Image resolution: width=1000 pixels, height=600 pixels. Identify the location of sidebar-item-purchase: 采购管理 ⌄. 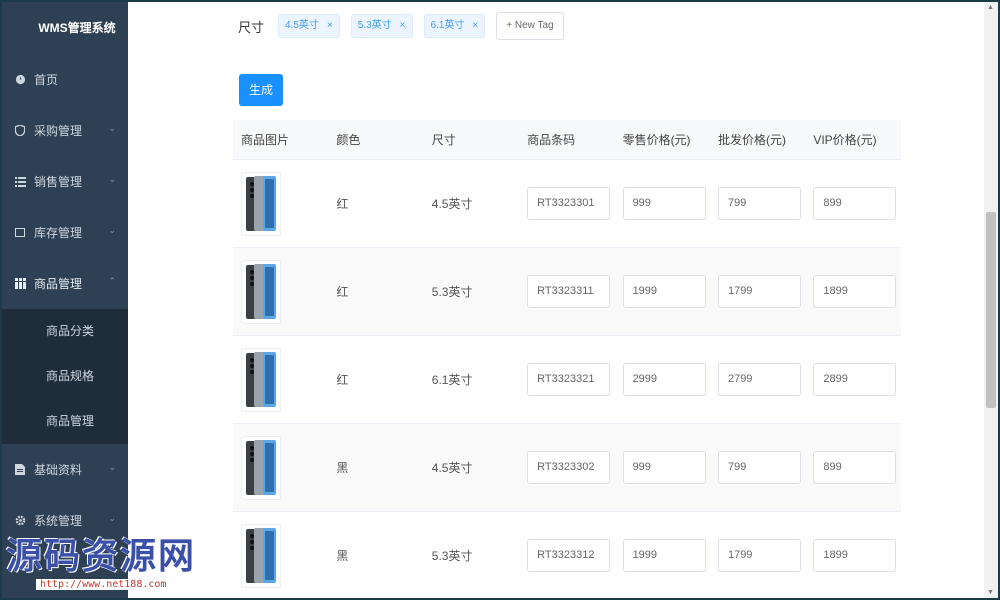
(65, 130).